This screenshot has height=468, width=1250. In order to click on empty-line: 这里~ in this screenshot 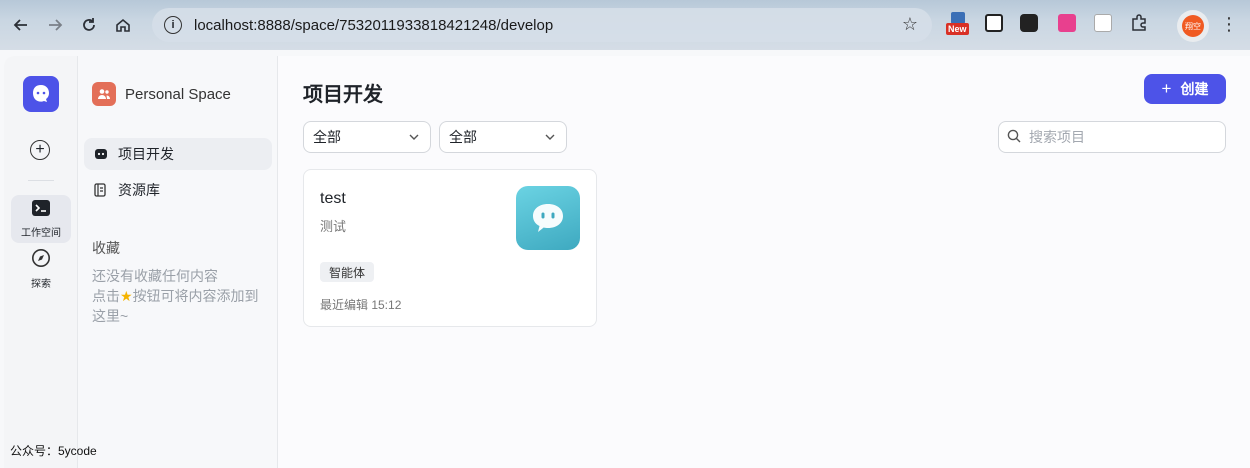, I will do `click(110, 316)`.